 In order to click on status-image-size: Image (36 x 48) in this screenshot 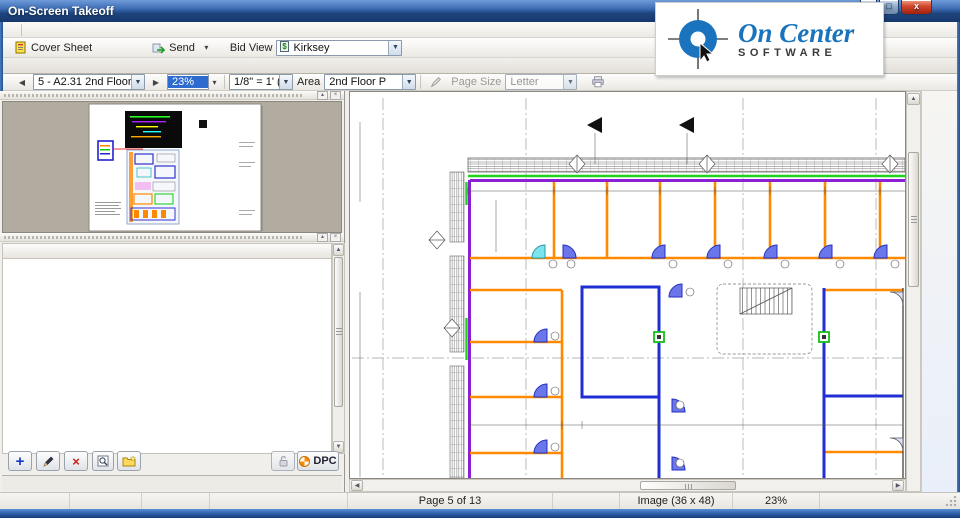, I will do `click(676, 501)`.